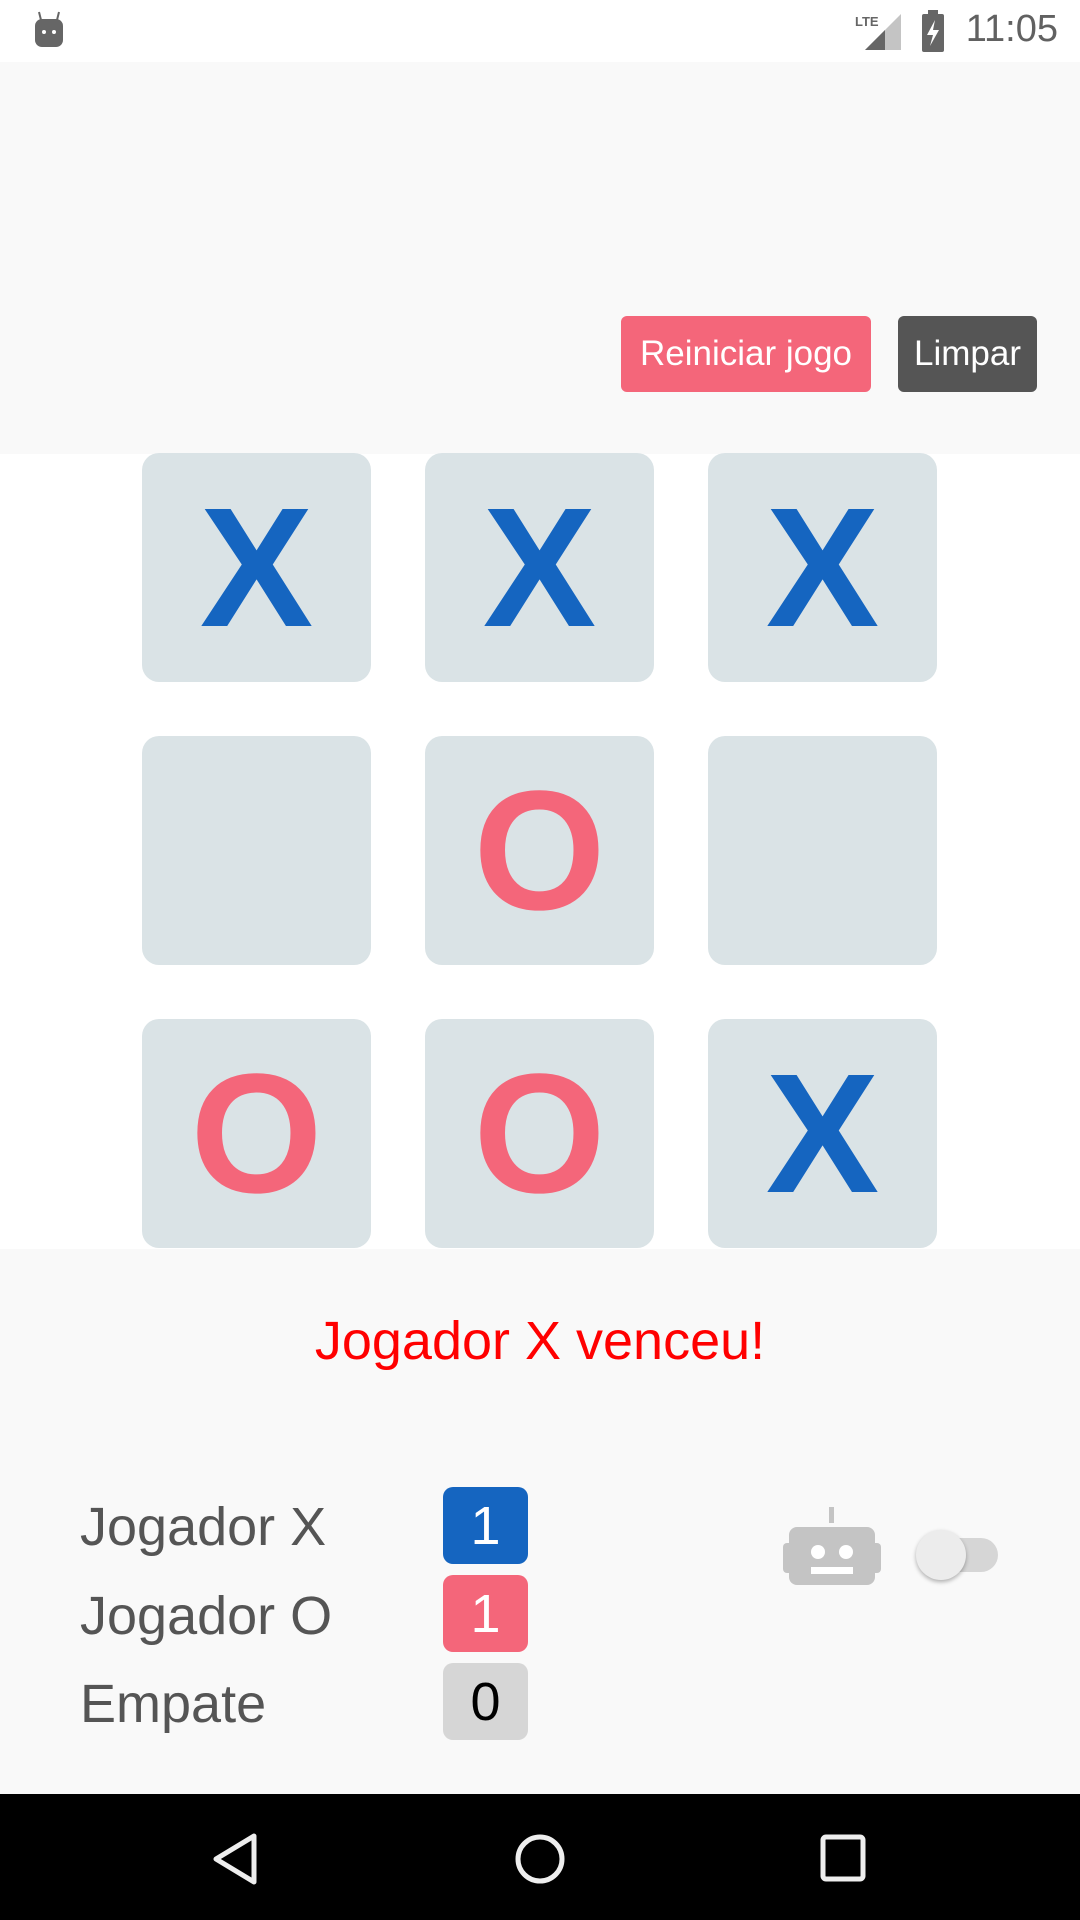 The width and height of the screenshot is (1080, 1920). What do you see at coordinates (843, 1858) in the screenshot?
I see `recents-icon` at bounding box center [843, 1858].